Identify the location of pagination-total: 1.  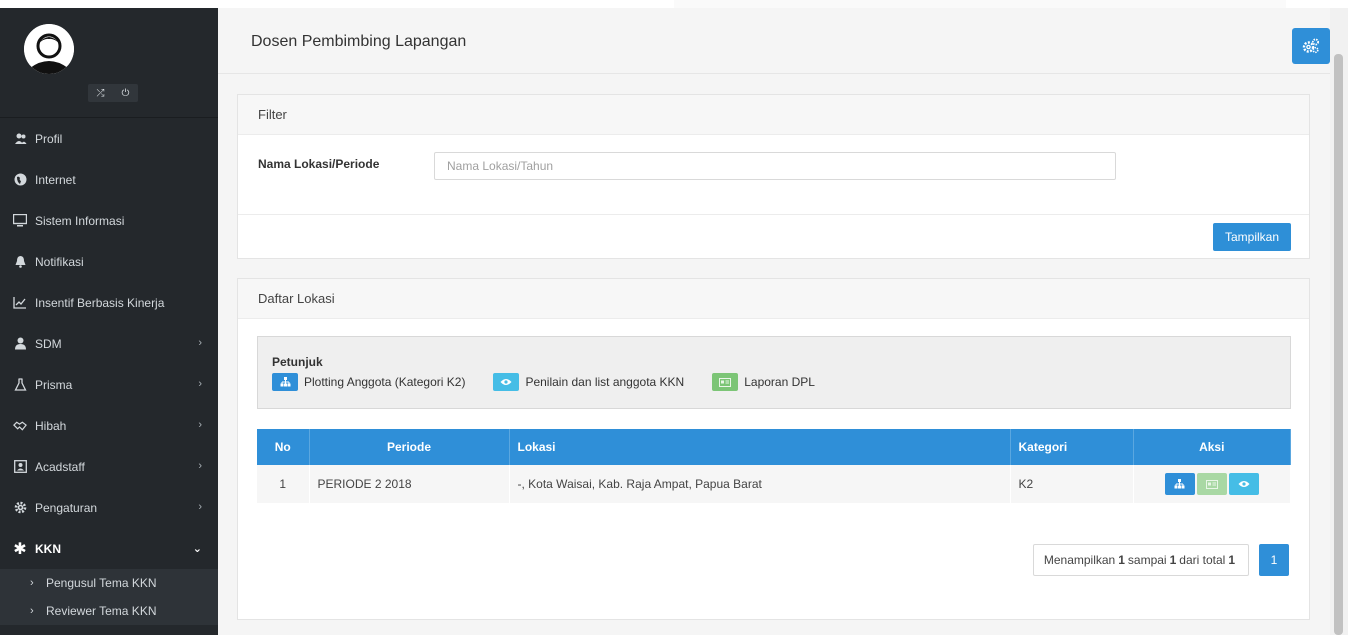
(1231, 560).